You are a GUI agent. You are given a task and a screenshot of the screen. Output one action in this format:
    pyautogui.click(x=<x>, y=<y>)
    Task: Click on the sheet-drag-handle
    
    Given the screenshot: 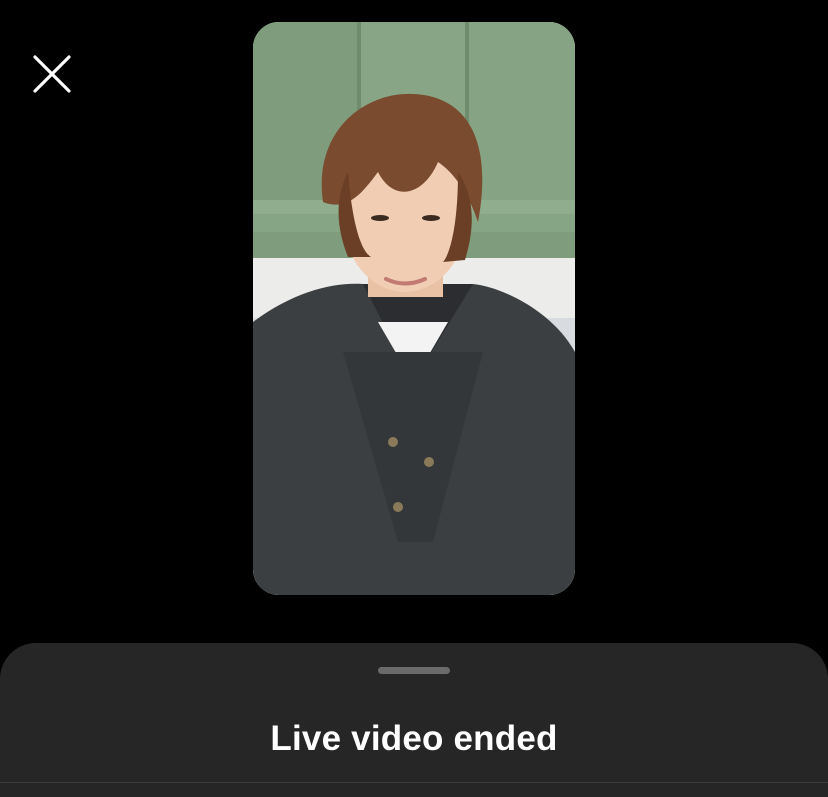 What is the action you would take?
    pyautogui.click(x=414, y=670)
    